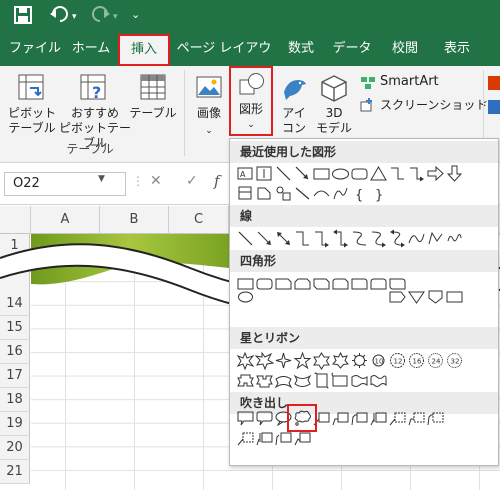 The width and height of the screenshot is (500, 490). Describe the element at coordinates (301, 49) in the screenshot. I see `tab-formulas: 数式` at that location.